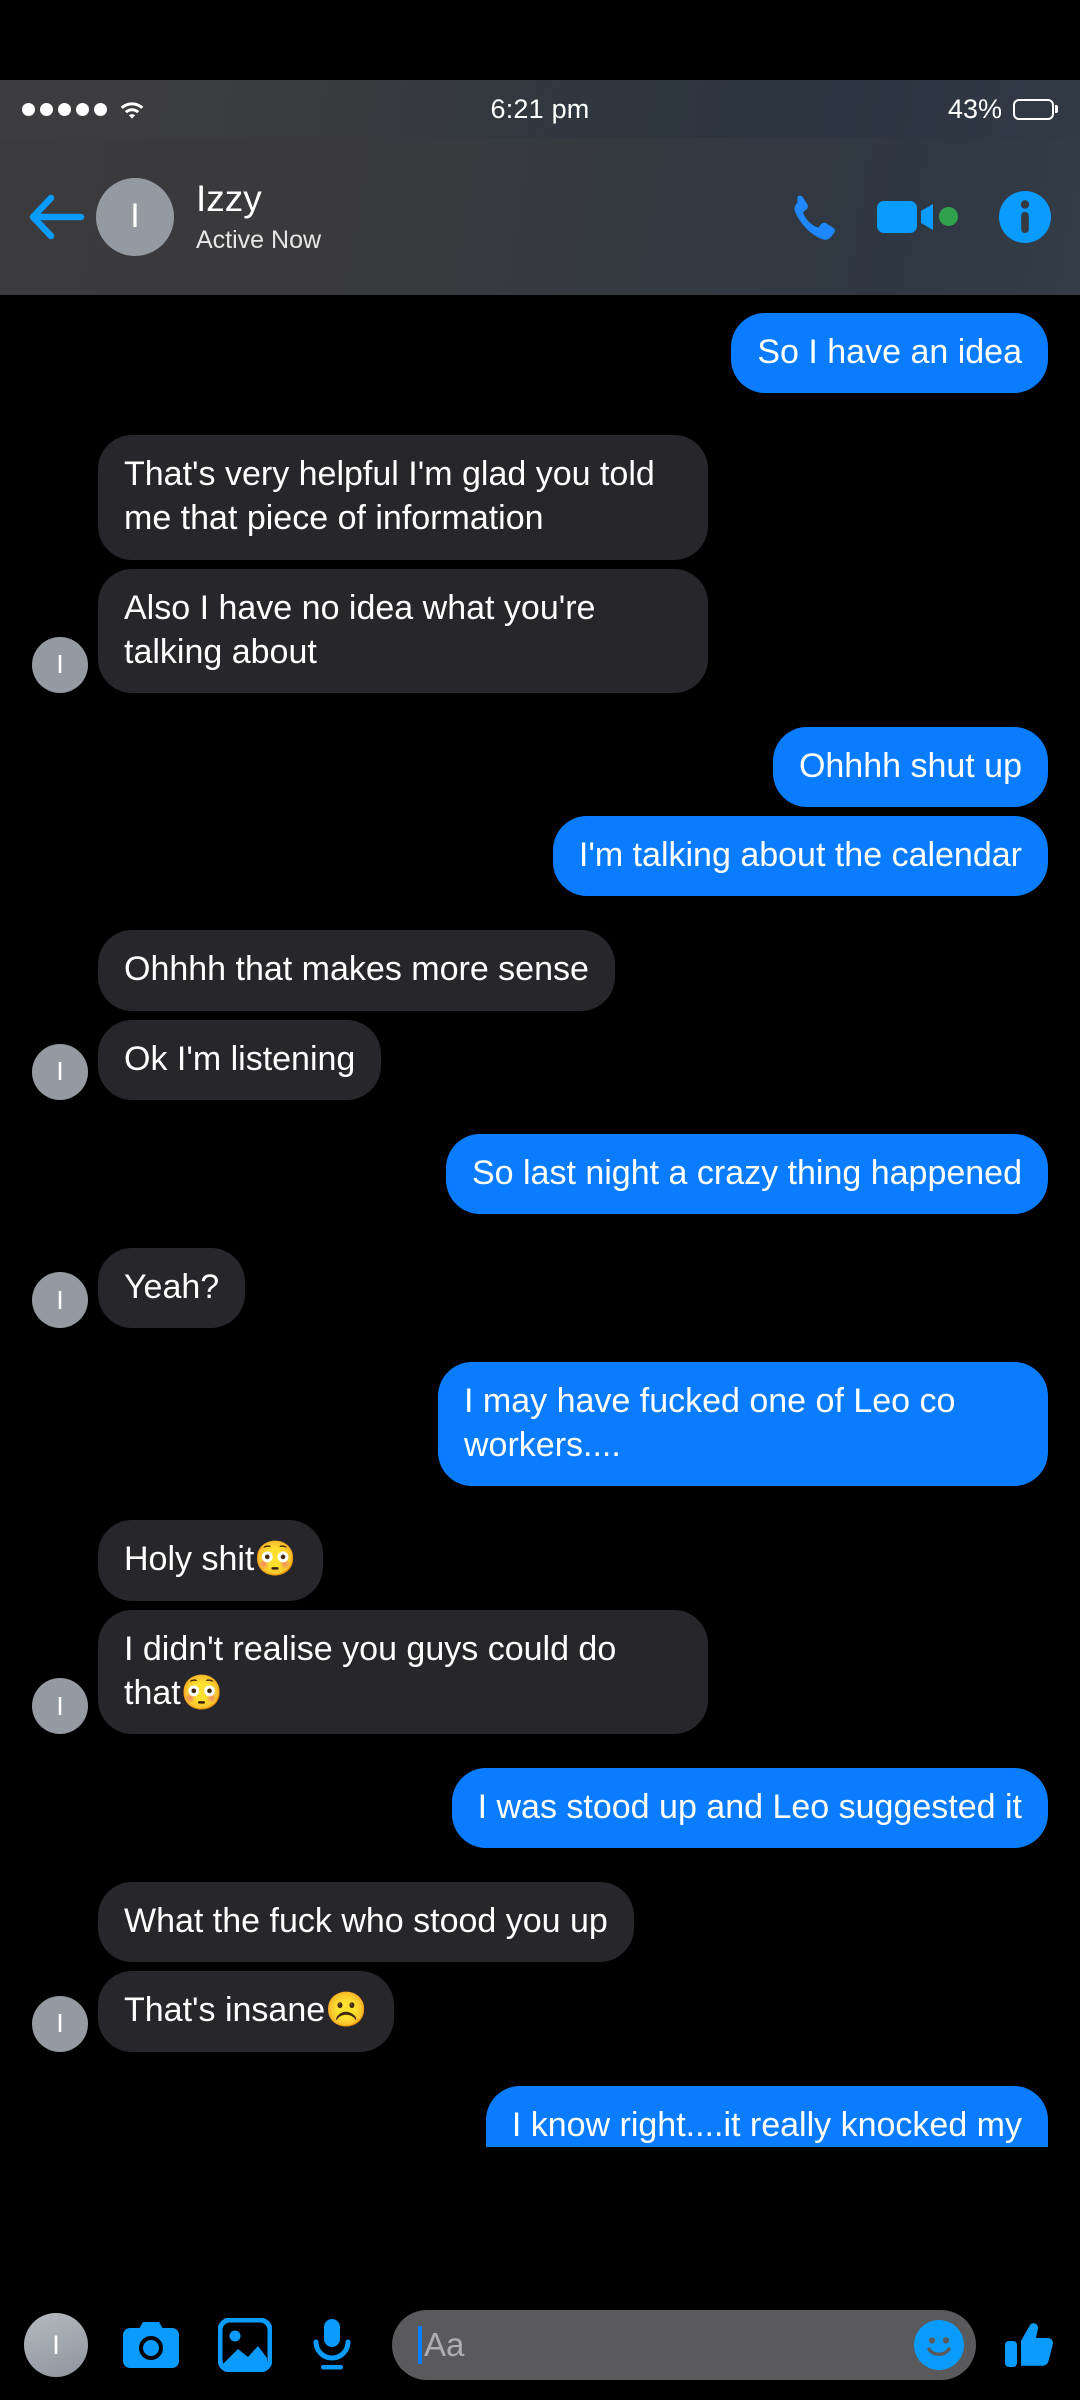 Image resolution: width=1080 pixels, height=2400 pixels. What do you see at coordinates (210, 1560) in the screenshot?
I see `incoming-message-bubble: Holy shit😳` at bounding box center [210, 1560].